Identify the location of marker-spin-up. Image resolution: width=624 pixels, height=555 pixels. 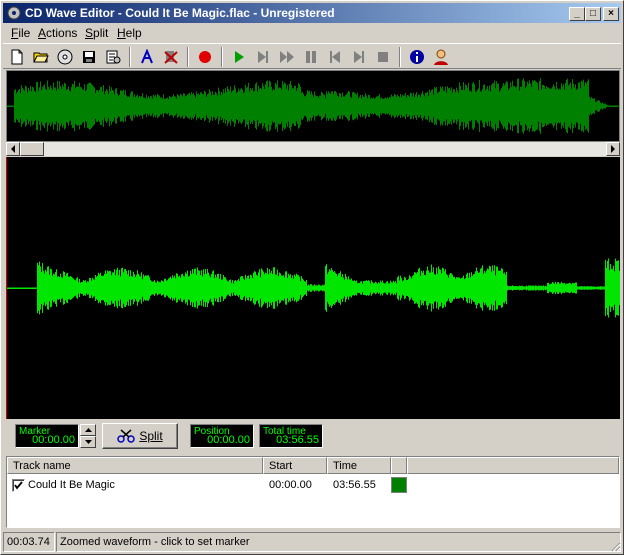
(88, 430).